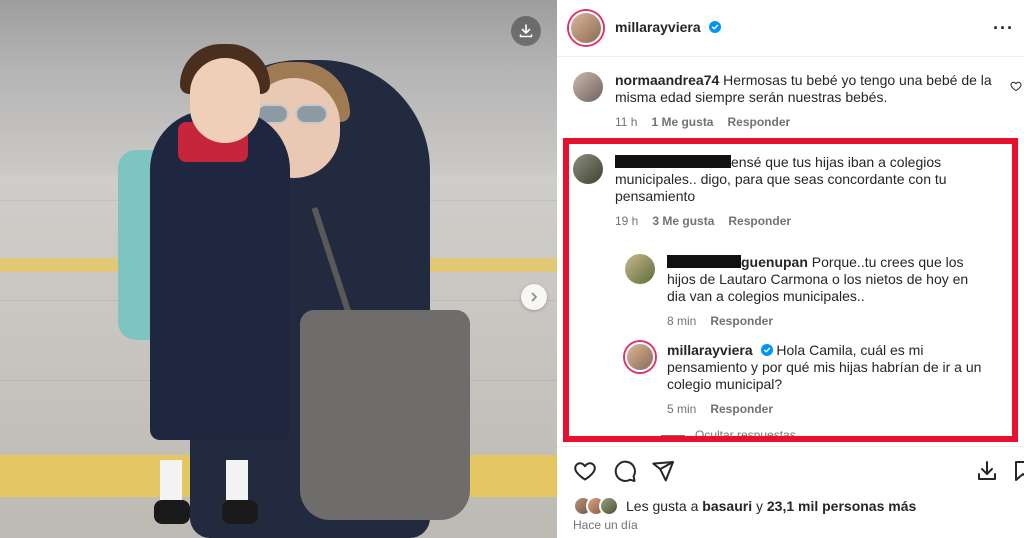 The width and height of the screenshot is (1024, 538). What do you see at coordinates (841, 506) in the screenshot?
I see `likes-others: 23,1 mil personas más` at bounding box center [841, 506].